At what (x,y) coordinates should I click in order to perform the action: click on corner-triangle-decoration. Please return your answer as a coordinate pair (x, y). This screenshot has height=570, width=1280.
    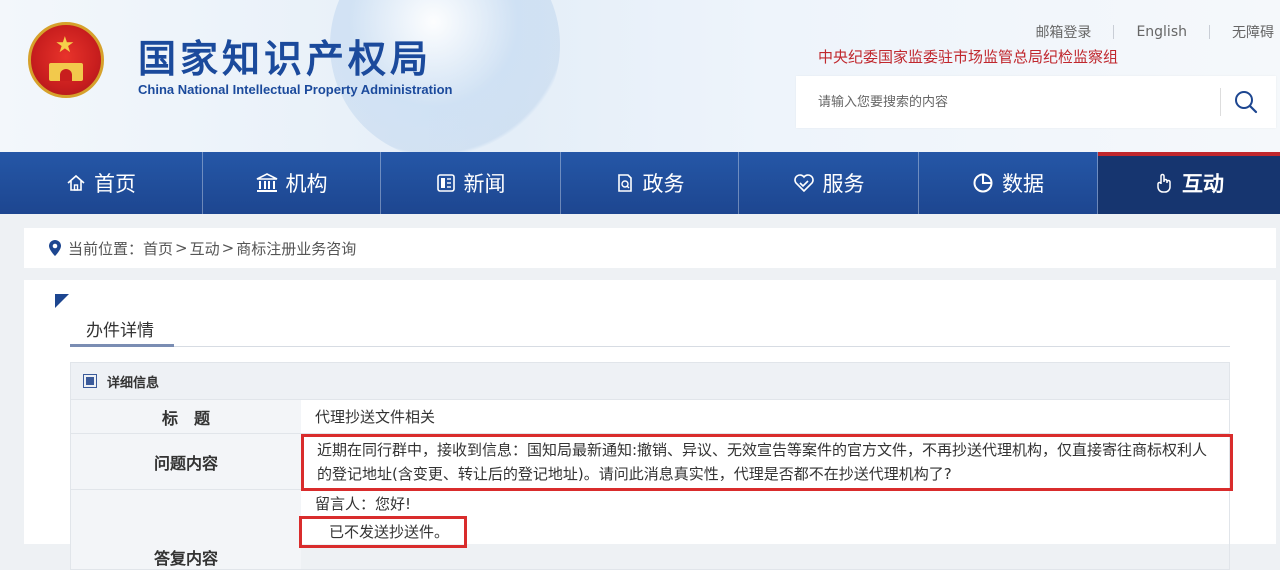
    Looking at the image, I should click on (62, 301).